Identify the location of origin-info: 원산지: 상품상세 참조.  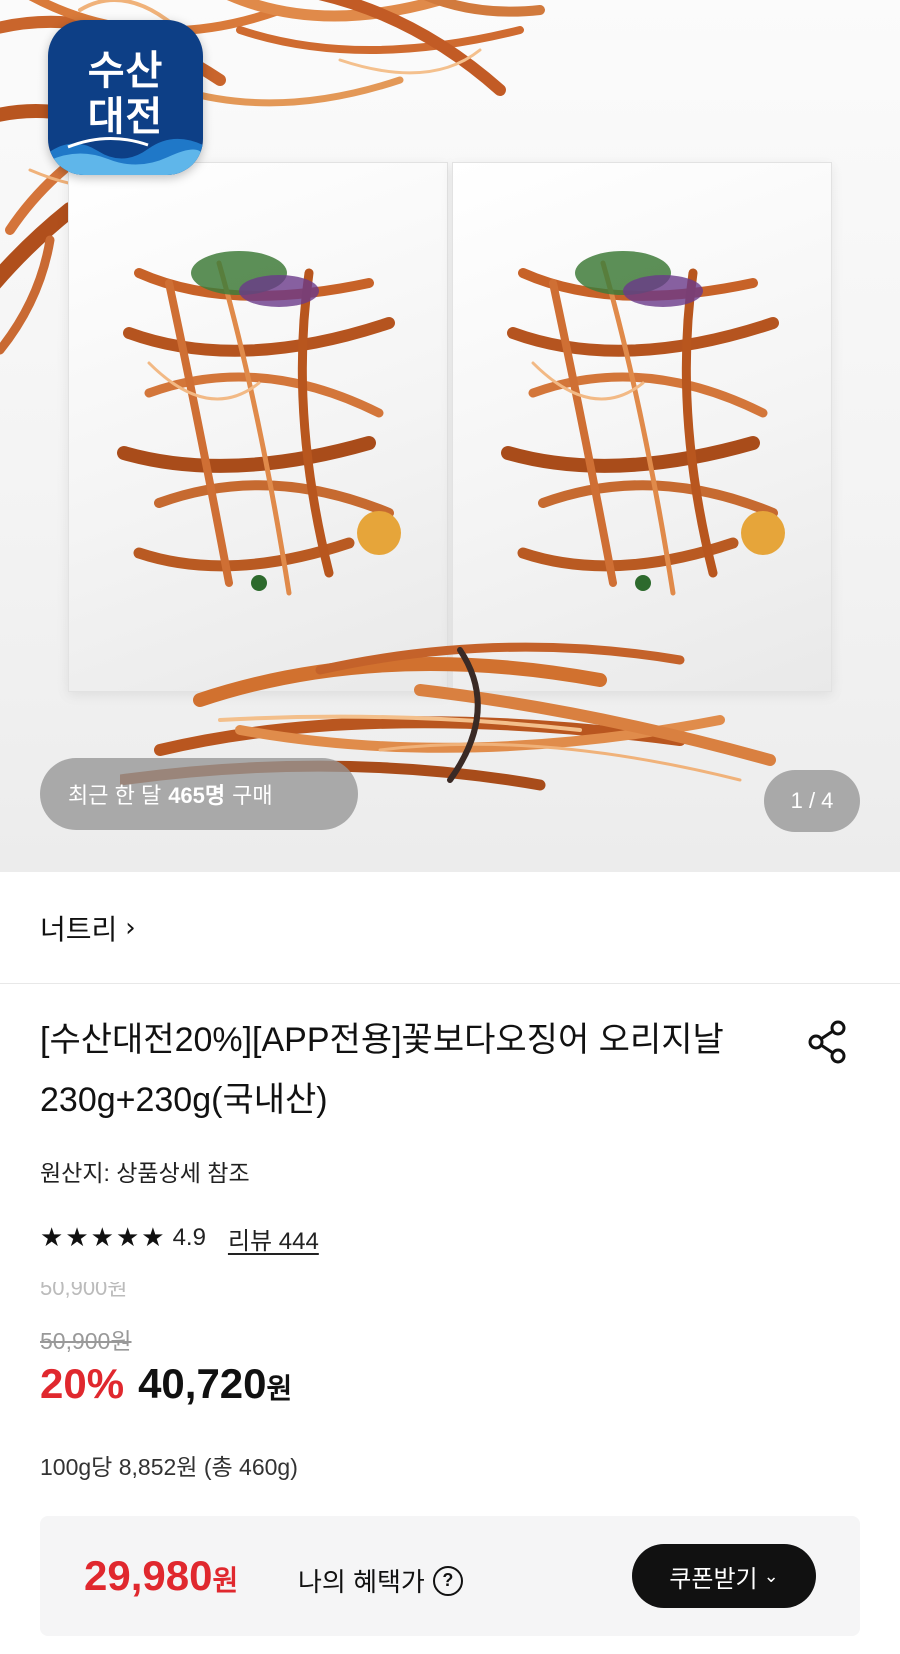
(145, 1173).